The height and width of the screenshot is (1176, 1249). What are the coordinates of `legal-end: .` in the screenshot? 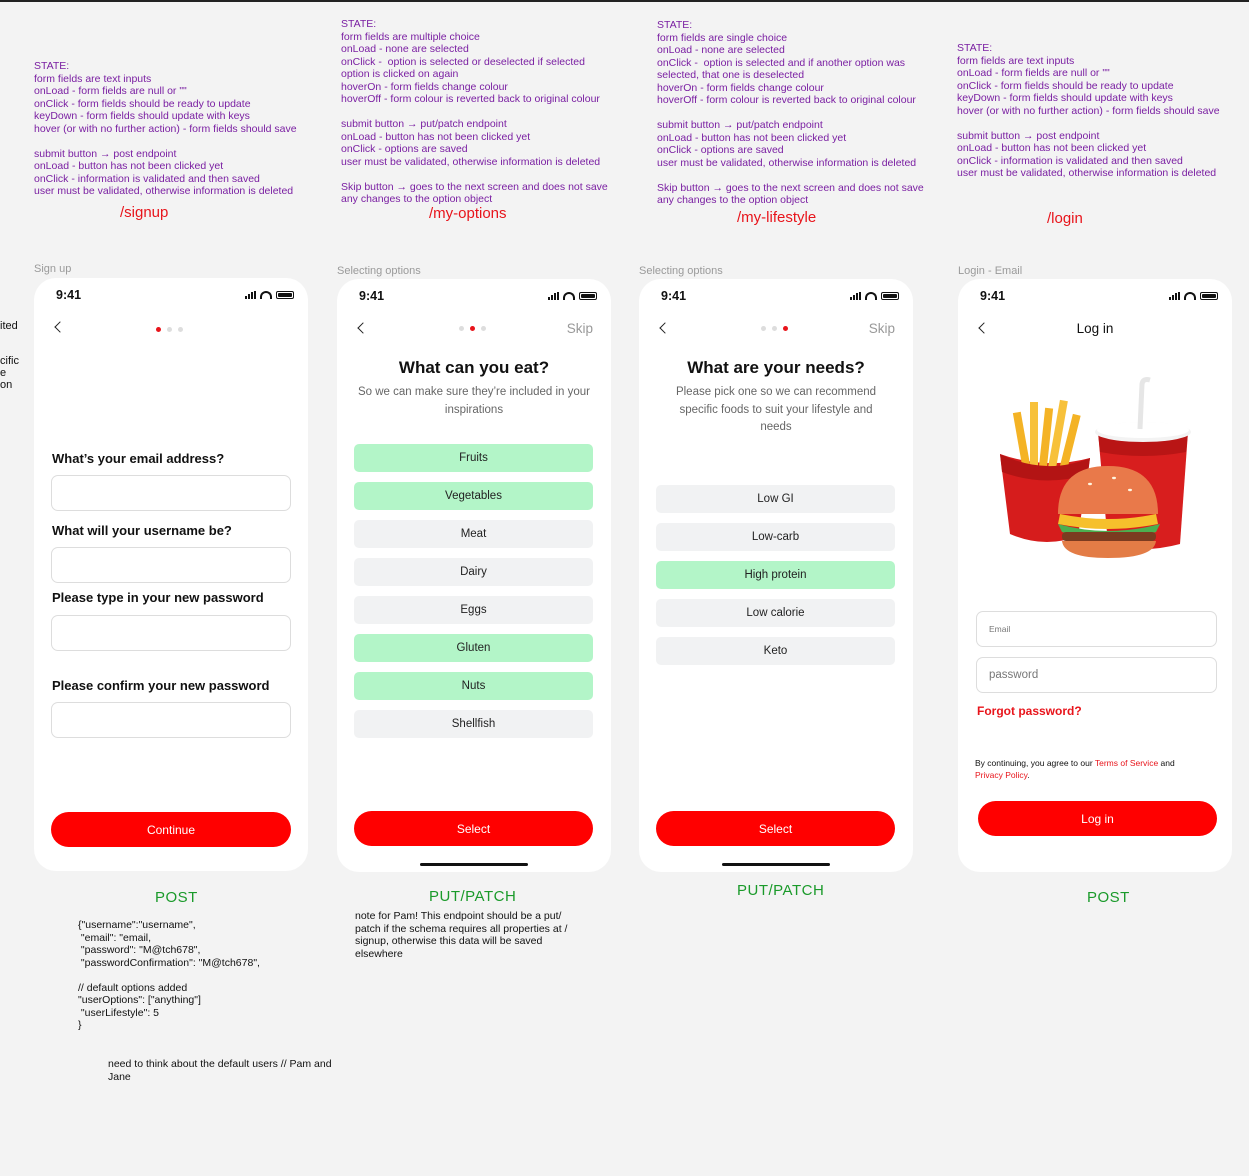 It's located at (1028, 775).